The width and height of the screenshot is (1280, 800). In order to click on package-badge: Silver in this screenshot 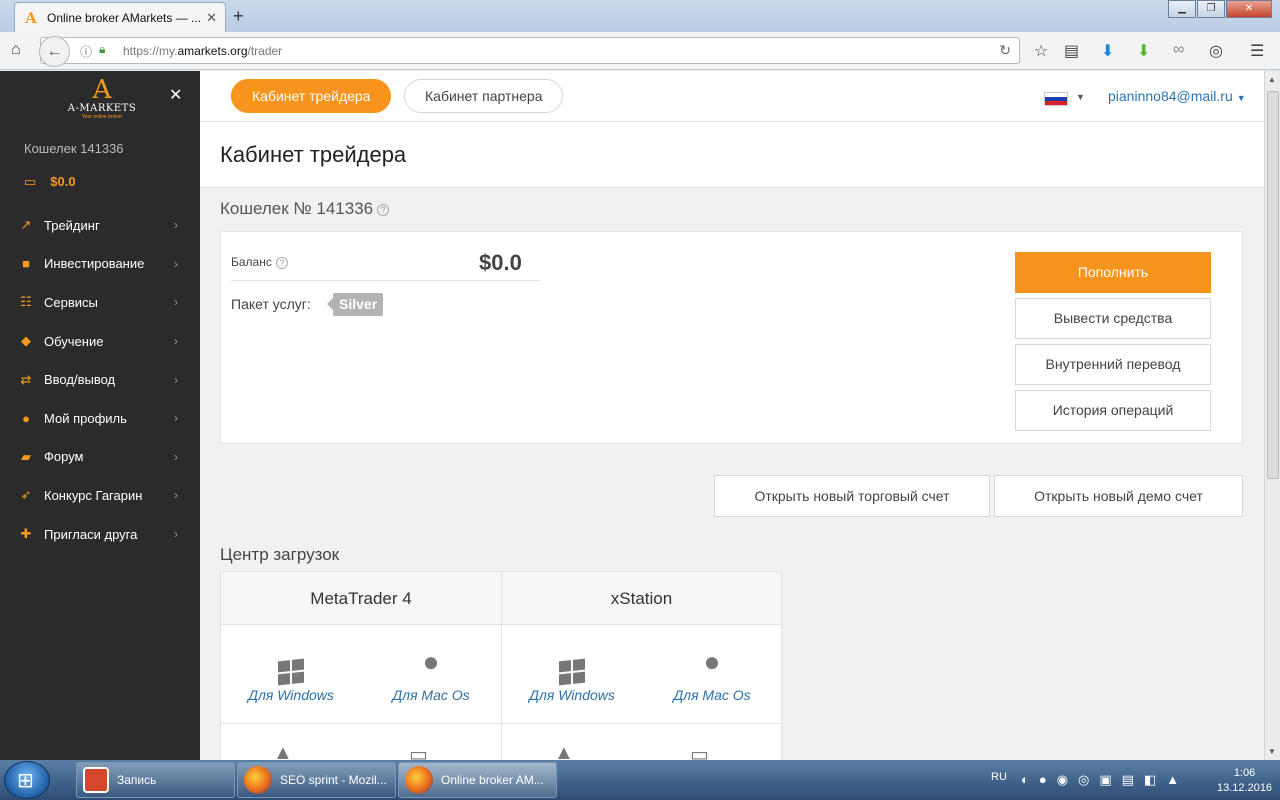, I will do `click(355, 304)`.